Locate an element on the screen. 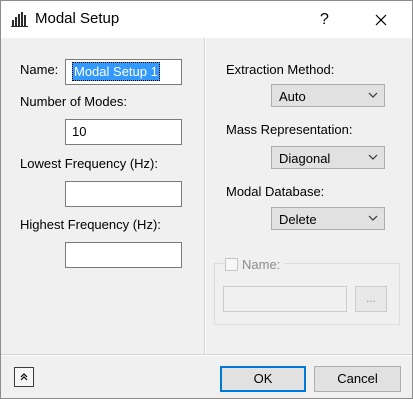 The width and height of the screenshot is (413, 399). modal-database-label: Modal Database: is located at coordinates (275, 191).